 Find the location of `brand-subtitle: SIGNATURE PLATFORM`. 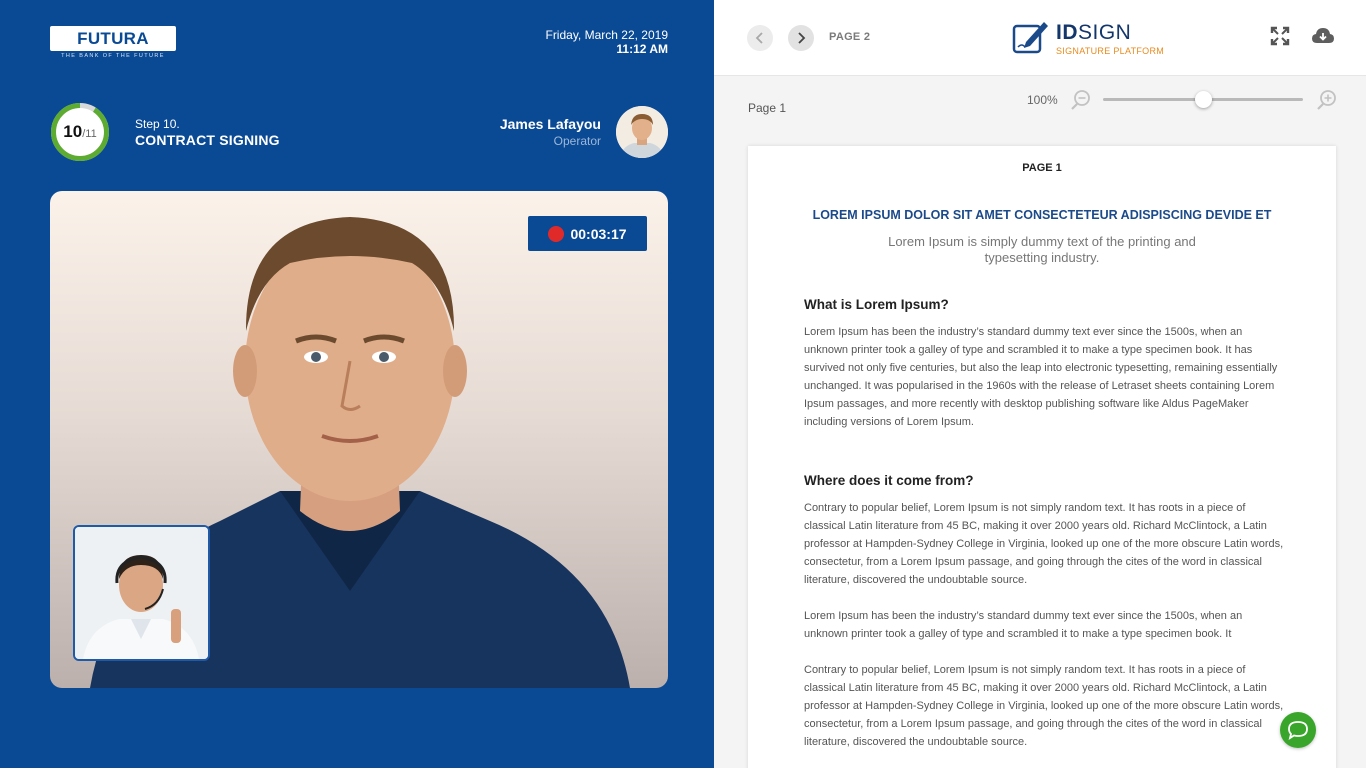

brand-subtitle: SIGNATURE PLATFORM is located at coordinates (1110, 51).